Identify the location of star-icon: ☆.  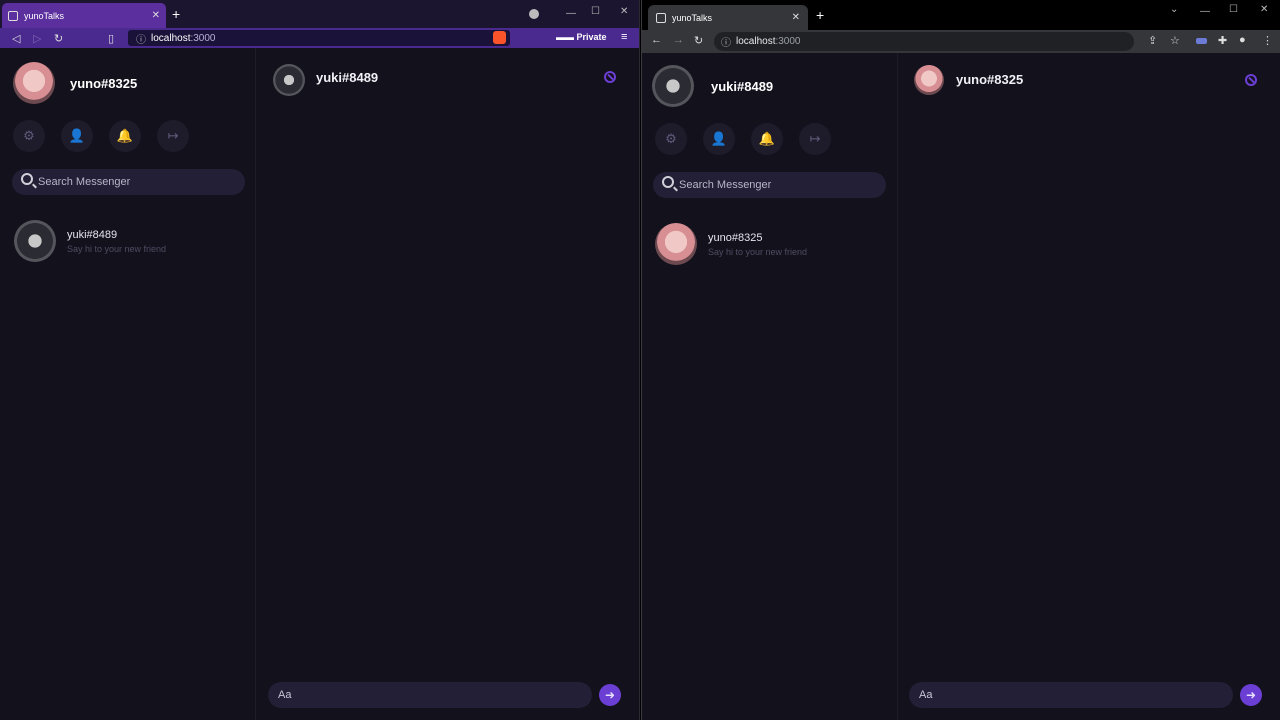
(1175, 40).